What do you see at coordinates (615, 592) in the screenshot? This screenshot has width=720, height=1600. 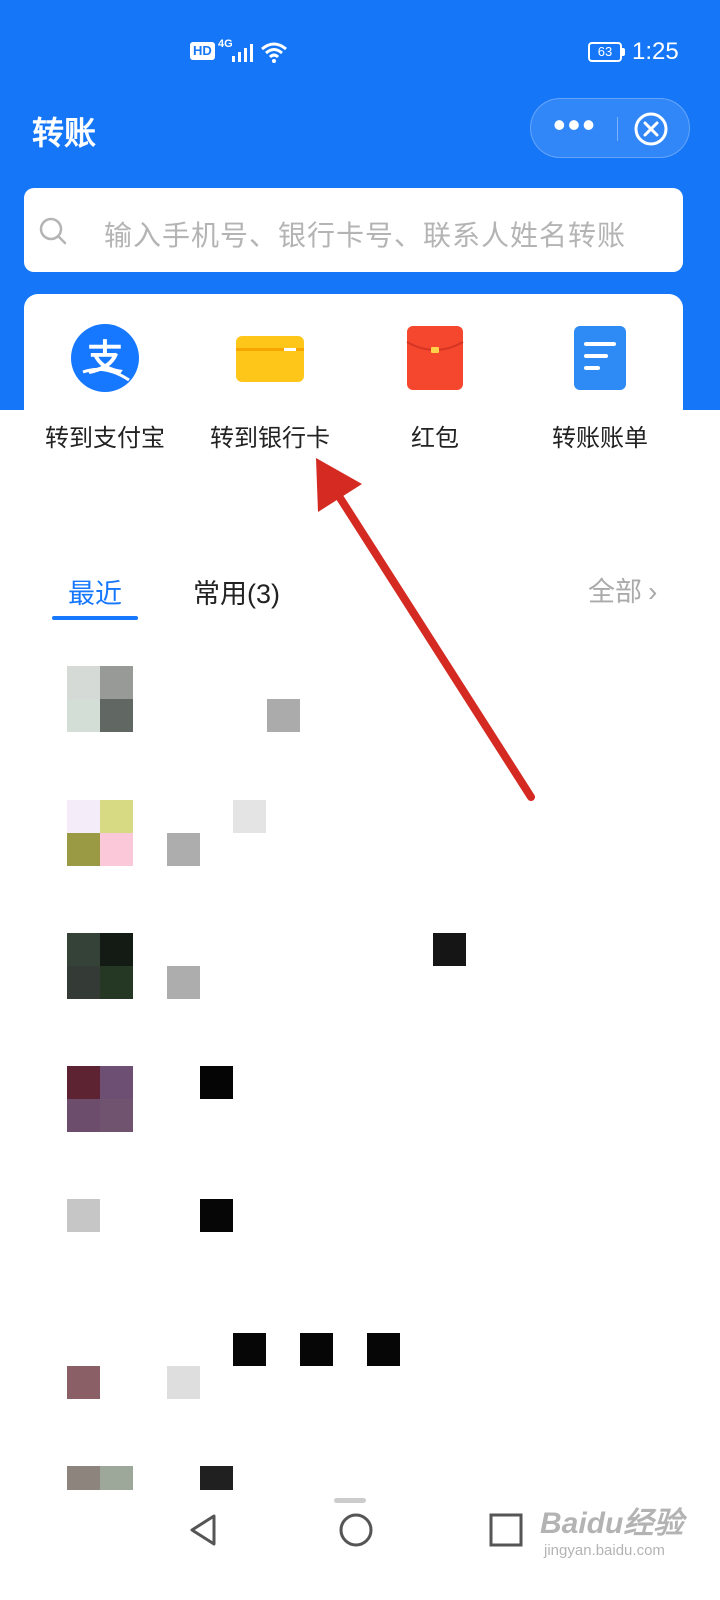 I see `view-all-label: 全部` at bounding box center [615, 592].